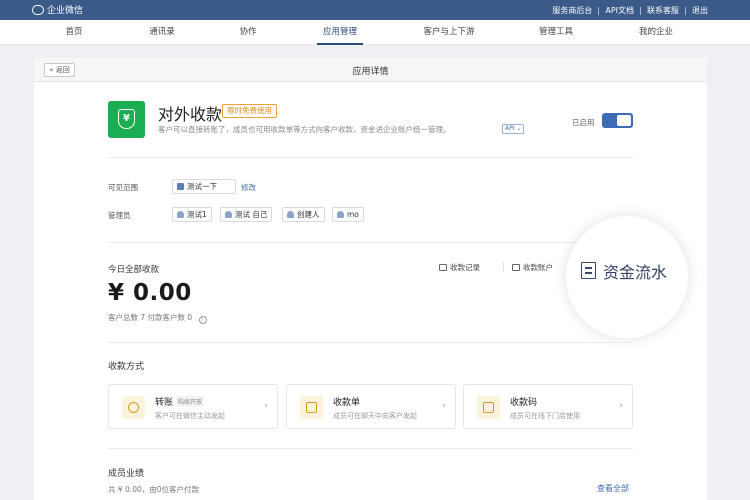  I want to click on tab-contacts: 通讯录, so click(162, 32).